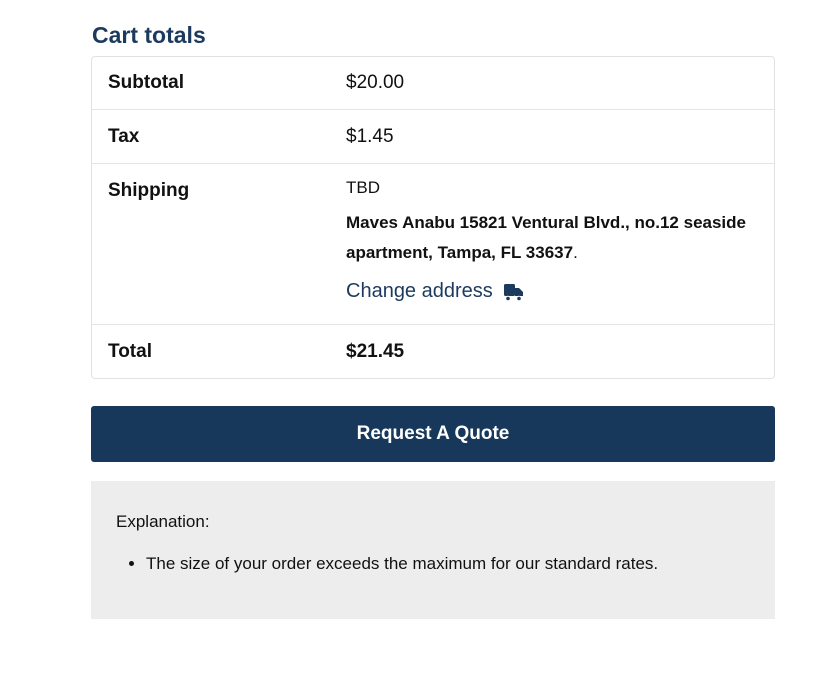 The height and width of the screenshot is (678, 838). What do you see at coordinates (149, 35) in the screenshot?
I see `cart-totals-title: Cart totals` at bounding box center [149, 35].